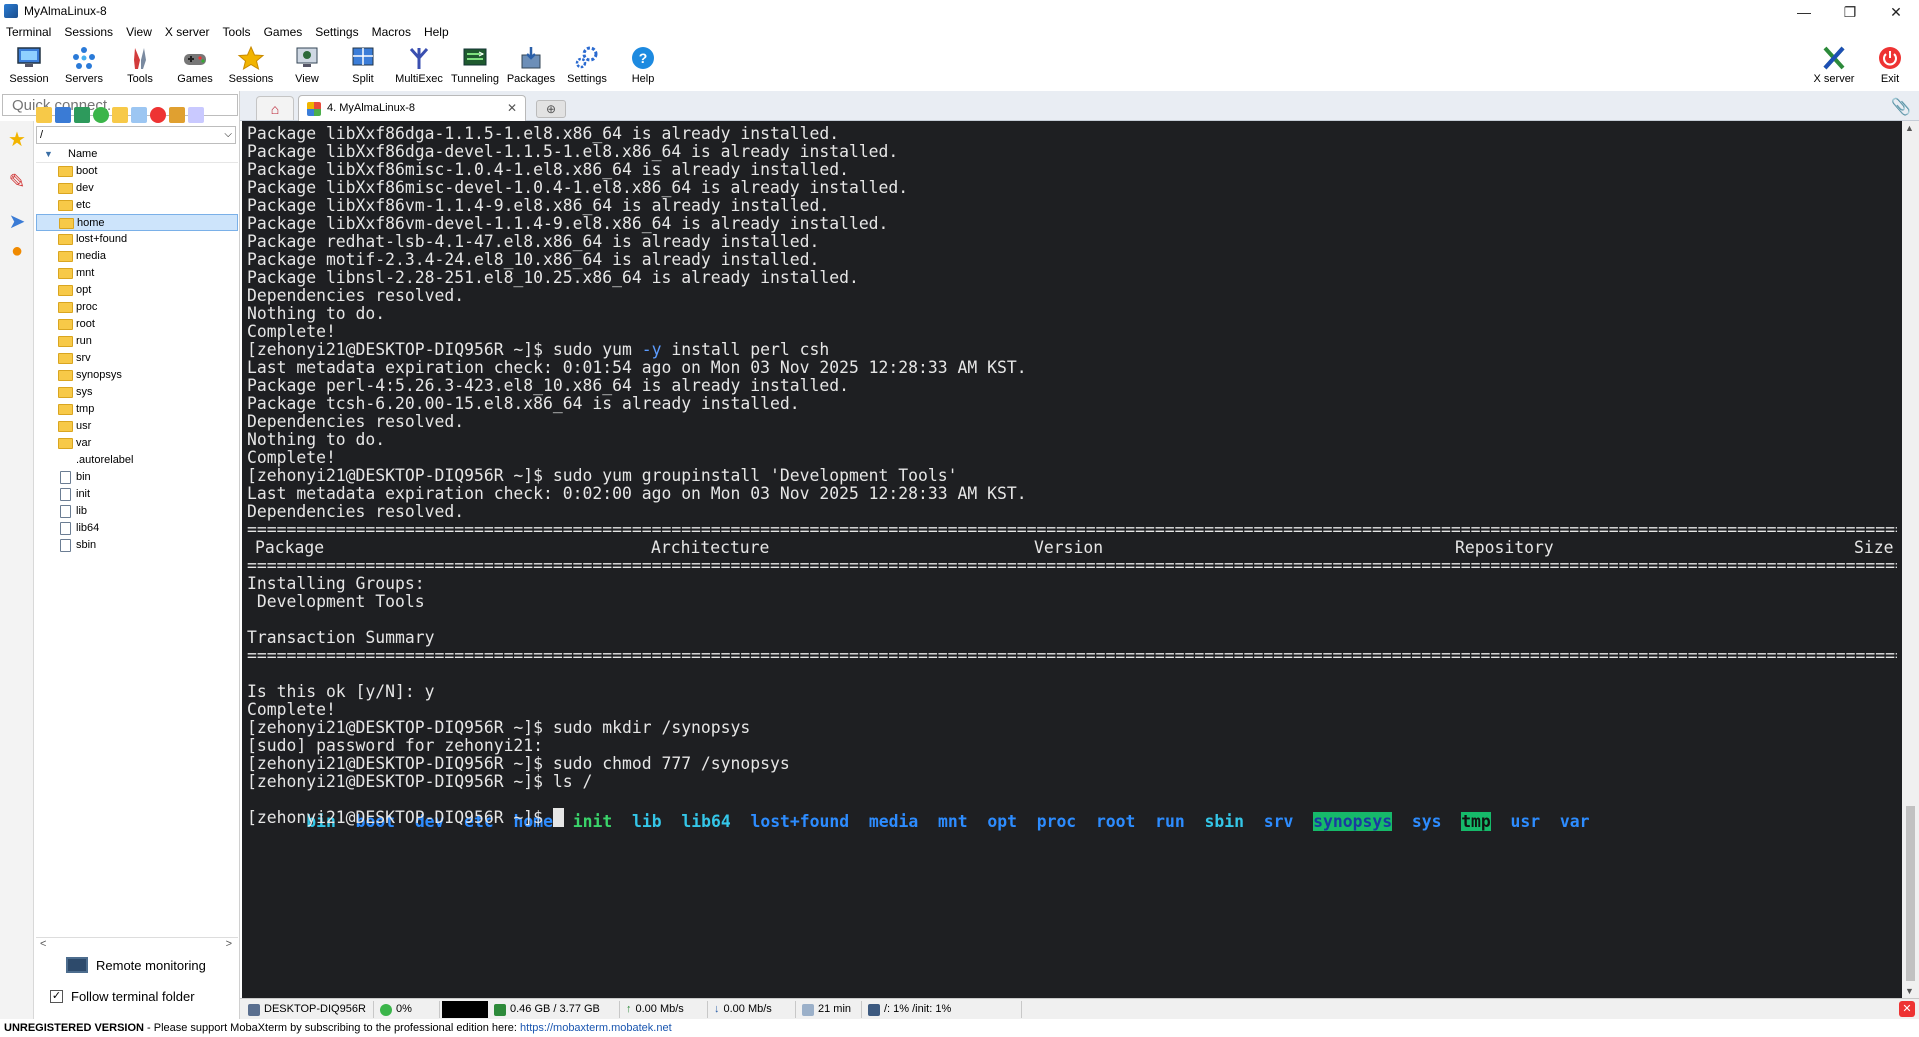 The image size is (1919, 1037). What do you see at coordinates (1079, 106) in the screenshot?
I see `session-tab-bar: ⌂ 4. MyAlmaLinux-8 ✕ ⊕ 📎` at bounding box center [1079, 106].